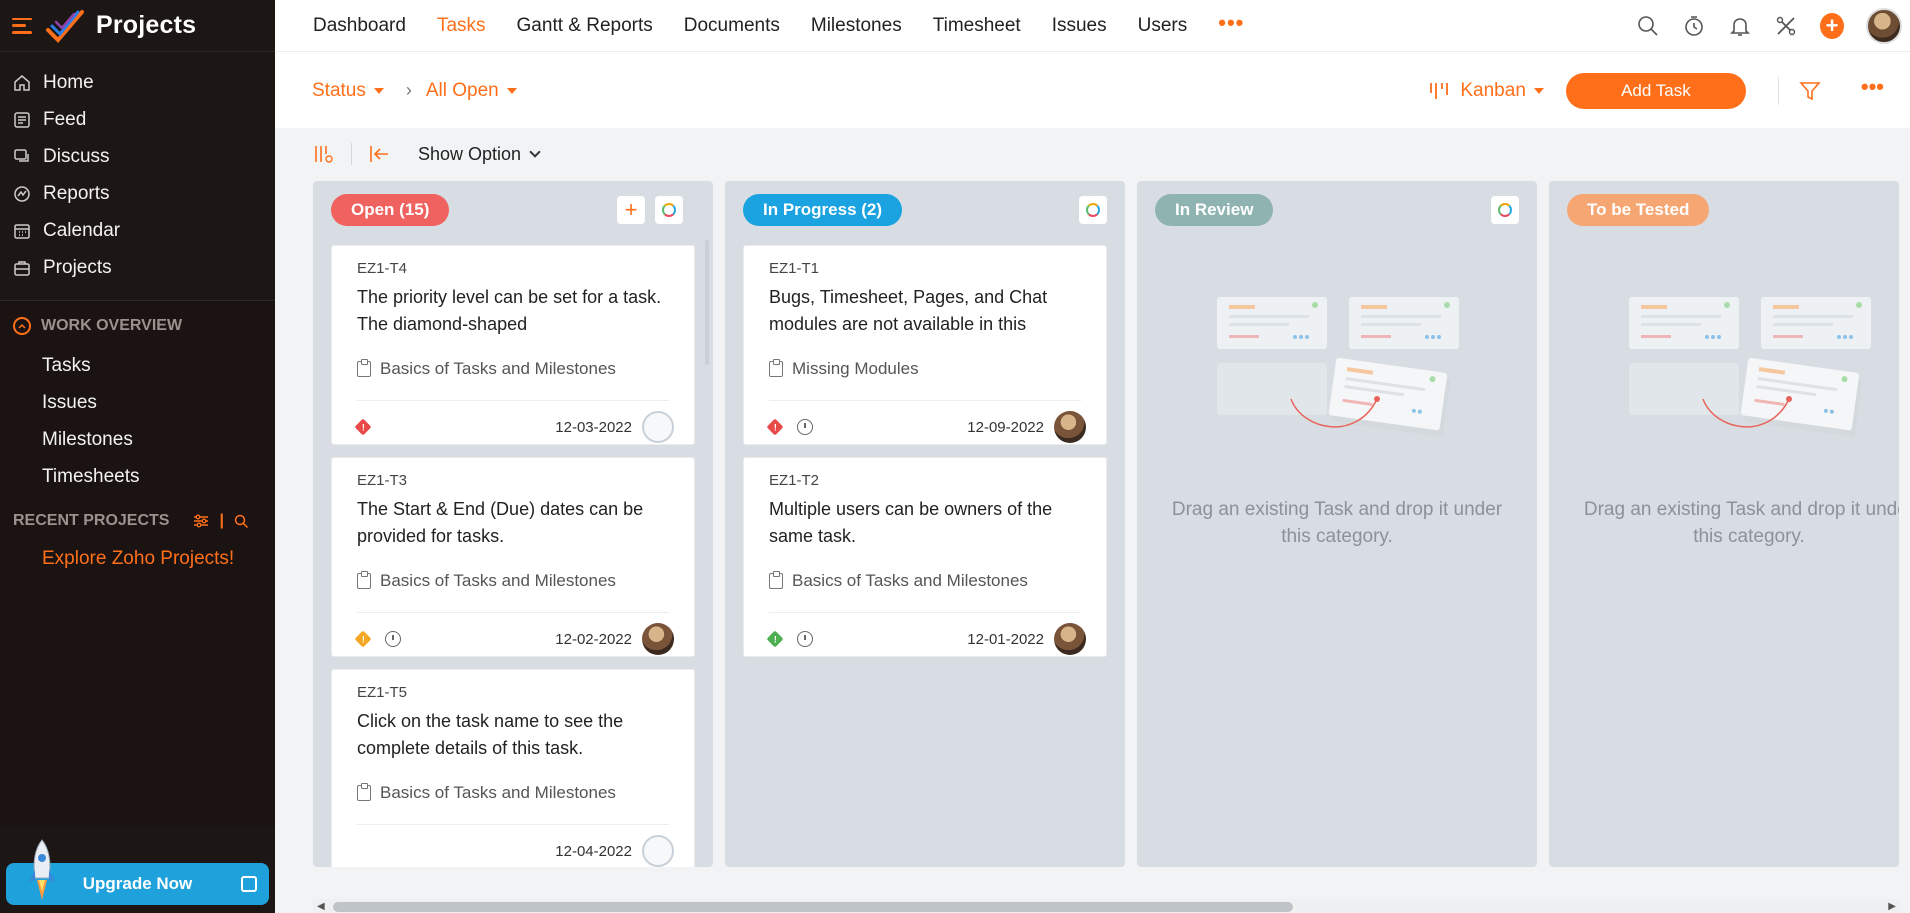 The height and width of the screenshot is (913, 1910). I want to click on scroll-right-icon: ▶, so click(1892, 906).